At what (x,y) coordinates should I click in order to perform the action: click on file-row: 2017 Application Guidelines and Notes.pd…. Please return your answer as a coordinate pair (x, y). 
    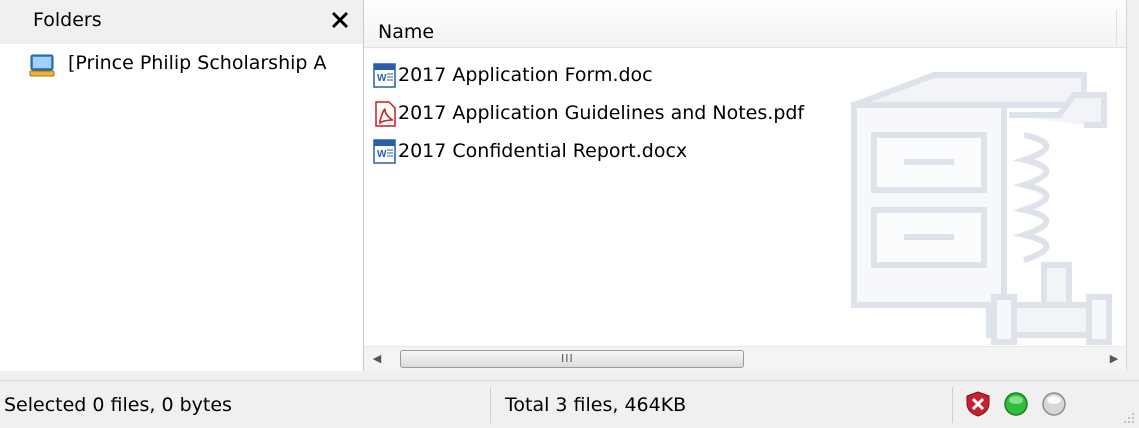
    Looking at the image, I should click on (624, 114).